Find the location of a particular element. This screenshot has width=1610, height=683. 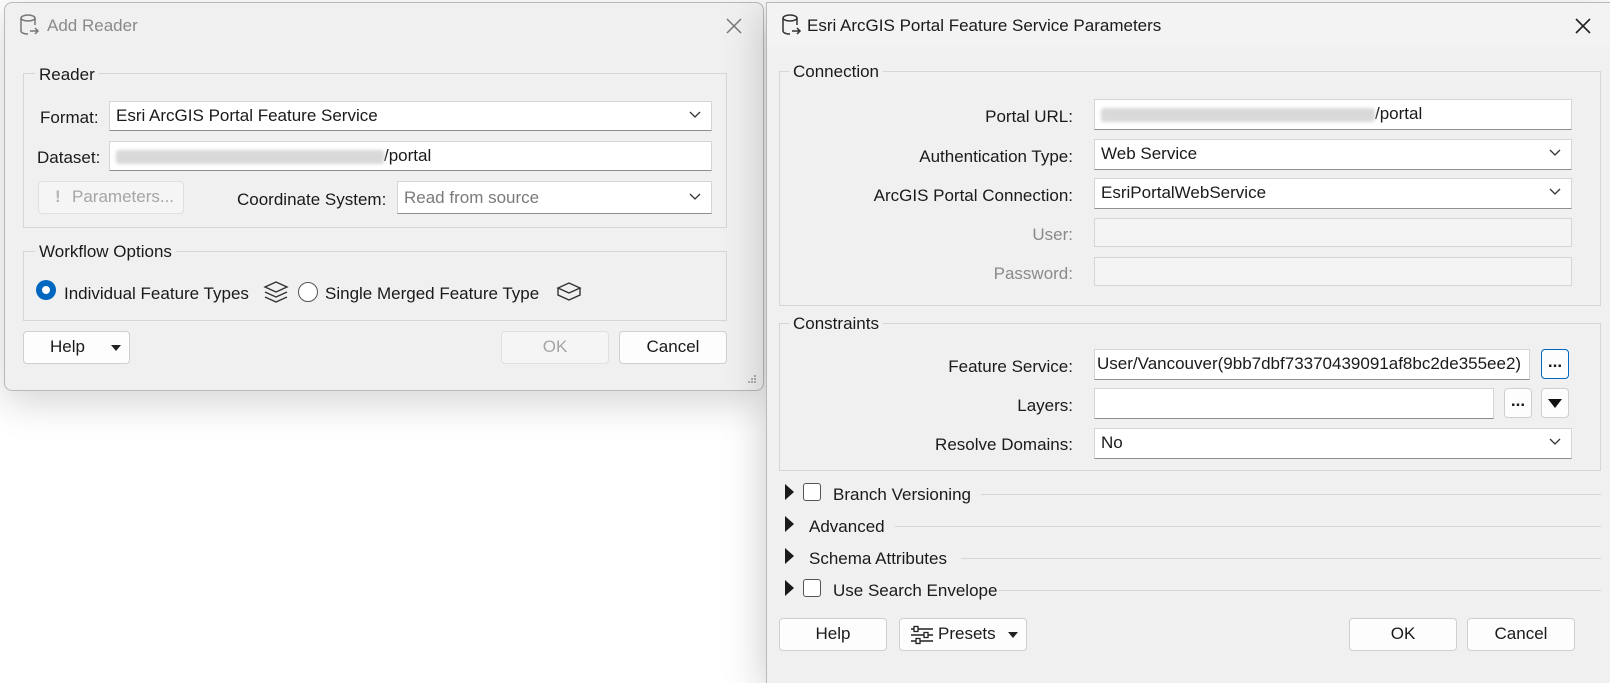

dialog-title: Add Reader is located at coordinates (92, 25).